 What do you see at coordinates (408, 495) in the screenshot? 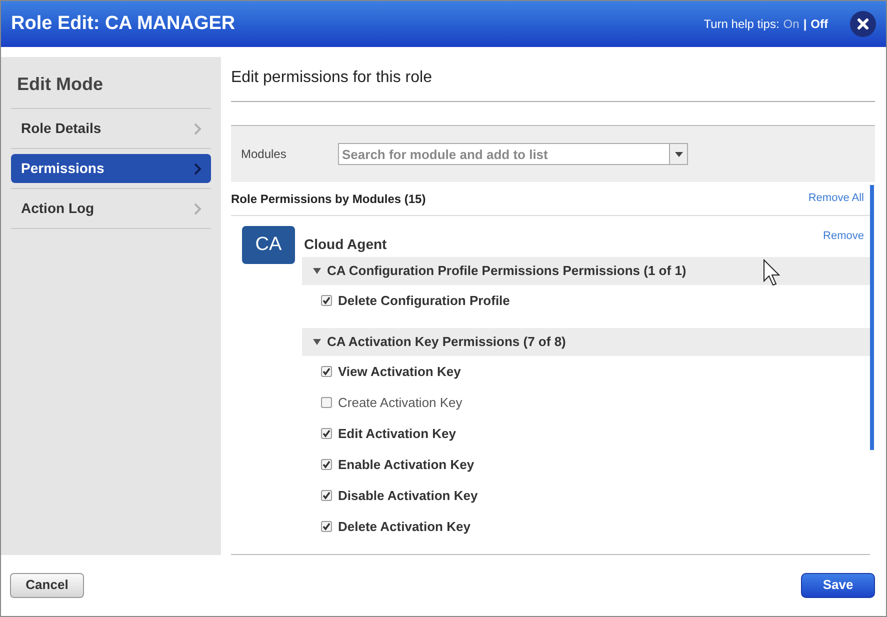
I see `permission-label: Disable Activation Key` at bounding box center [408, 495].